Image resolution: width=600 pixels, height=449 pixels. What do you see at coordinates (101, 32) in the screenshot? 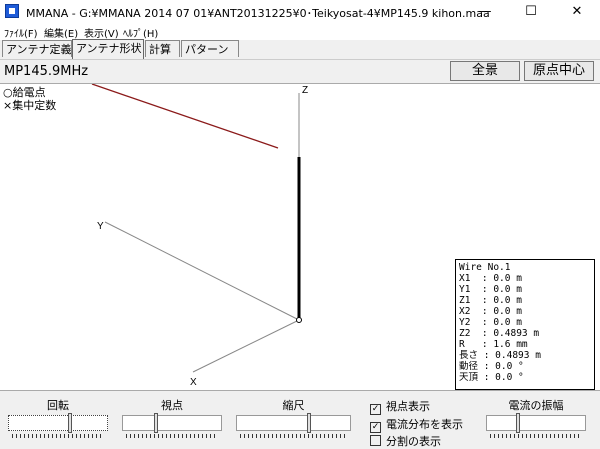
I see `menu-view: 表示(V)` at bounding box center [101, 32].